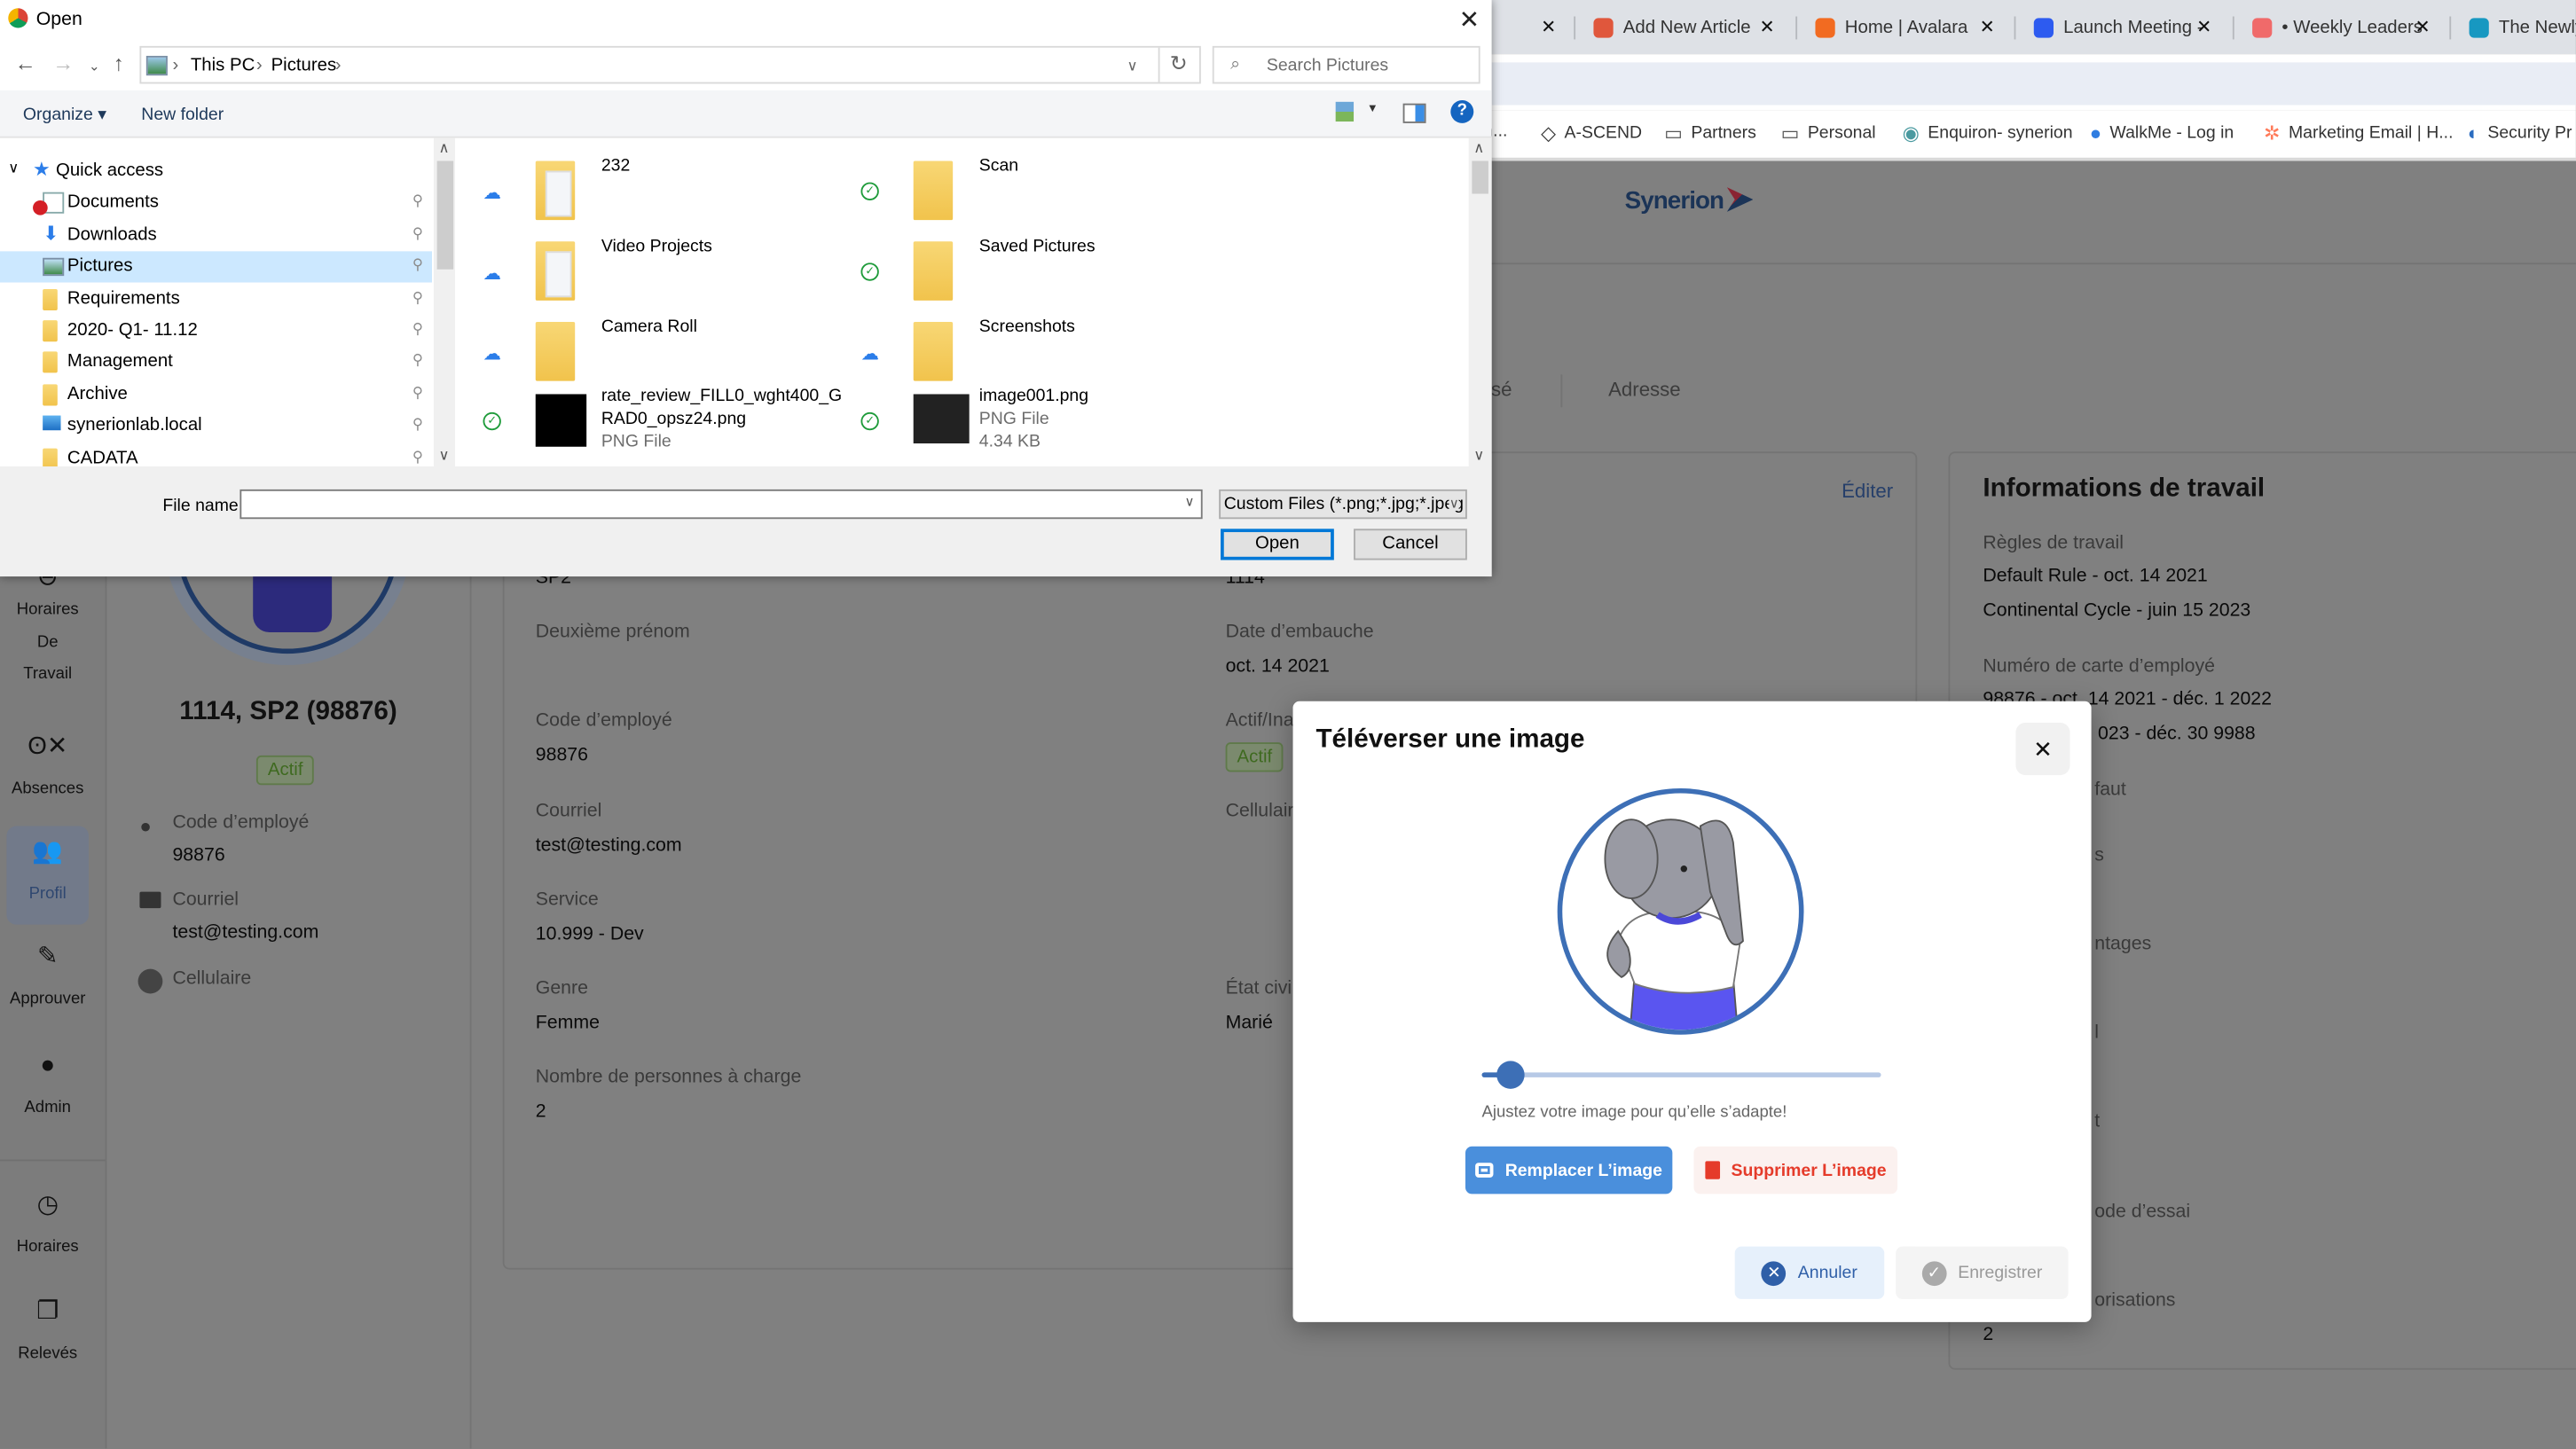 This screenshot has width=2576, height=1449. What do you see at coordinates (47, 768) in the screenshot?
I see `sidebar-item: ʘ✕ Absences` at bounding box center [47, 768].